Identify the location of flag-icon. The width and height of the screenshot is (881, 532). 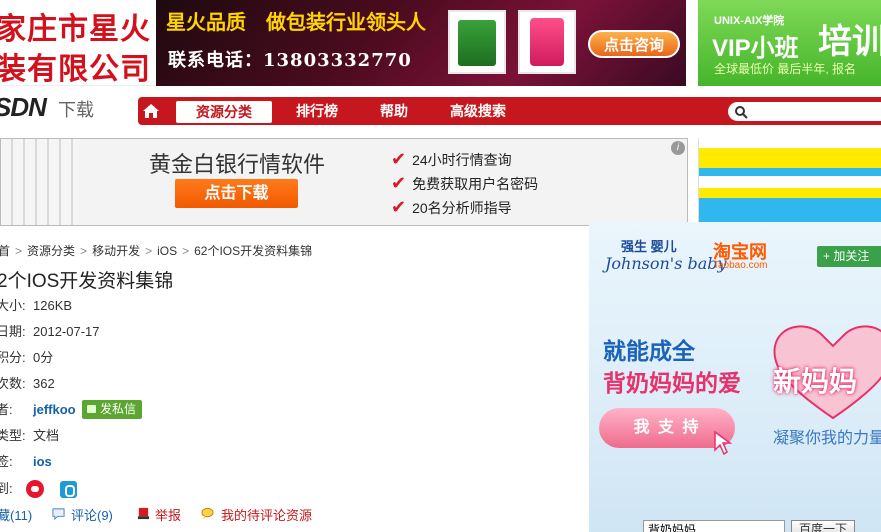
(143, 513).